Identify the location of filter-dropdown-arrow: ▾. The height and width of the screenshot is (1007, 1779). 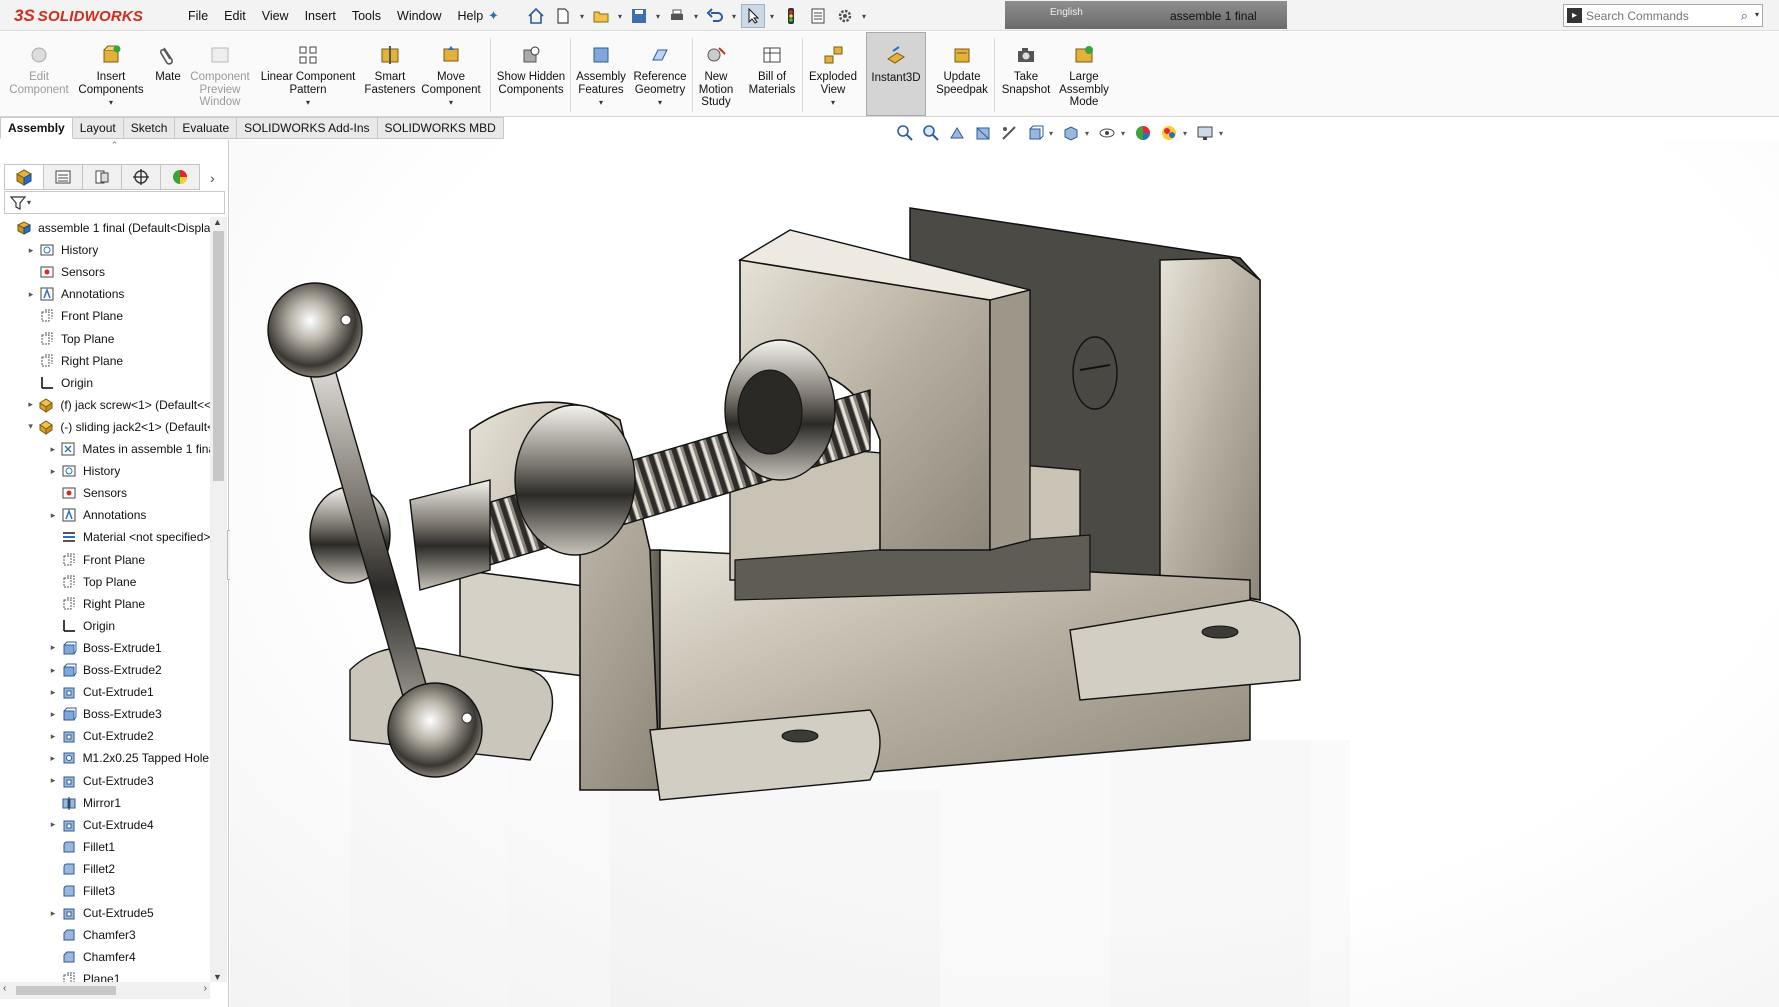
(29, 202).